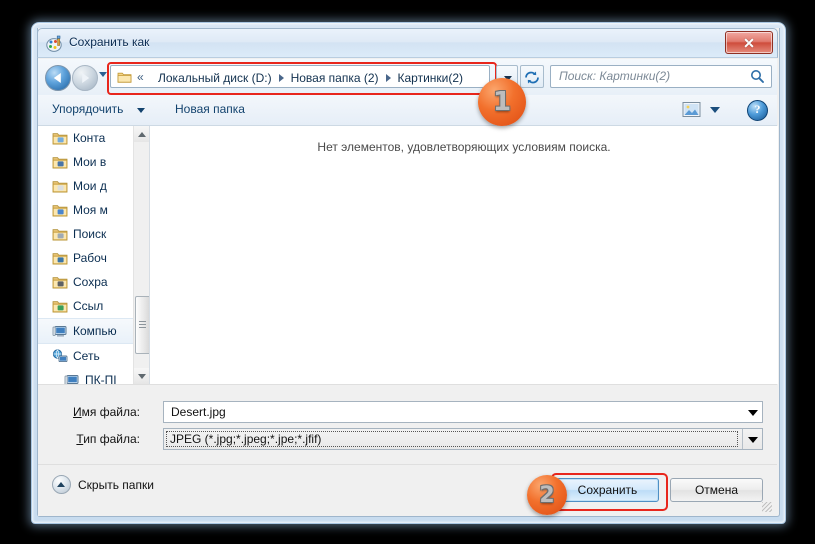 The width and height of the screenshot is (815, 544). Describe the element at coordinates (55, 44) in the screenshot. I see `paint-palette-icon` at that location.